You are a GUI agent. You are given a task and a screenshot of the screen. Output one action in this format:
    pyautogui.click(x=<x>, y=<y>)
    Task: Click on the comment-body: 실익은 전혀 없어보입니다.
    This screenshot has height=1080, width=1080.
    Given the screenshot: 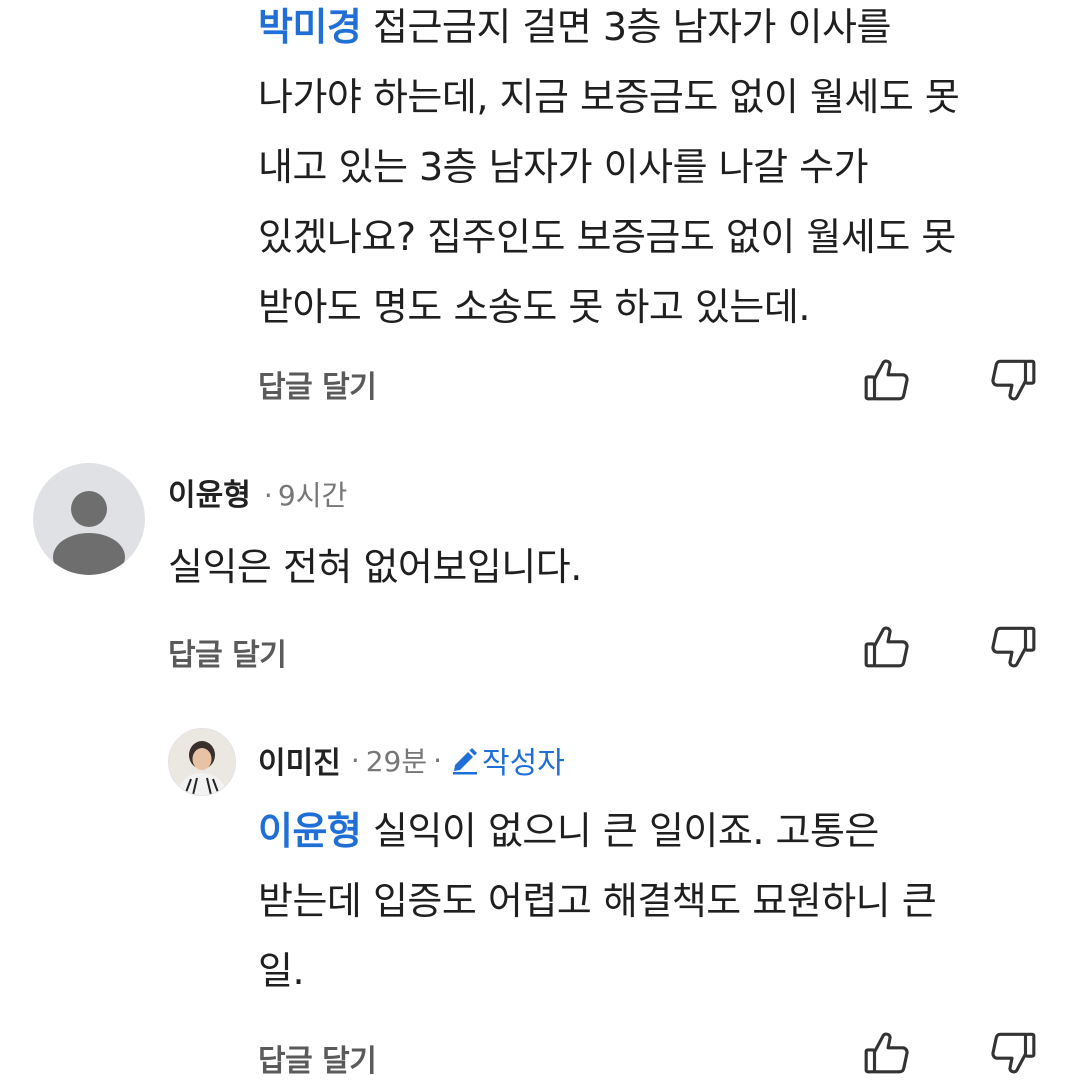 What is the action you would take?
    pyautogui.click(x=375, y=567)
    